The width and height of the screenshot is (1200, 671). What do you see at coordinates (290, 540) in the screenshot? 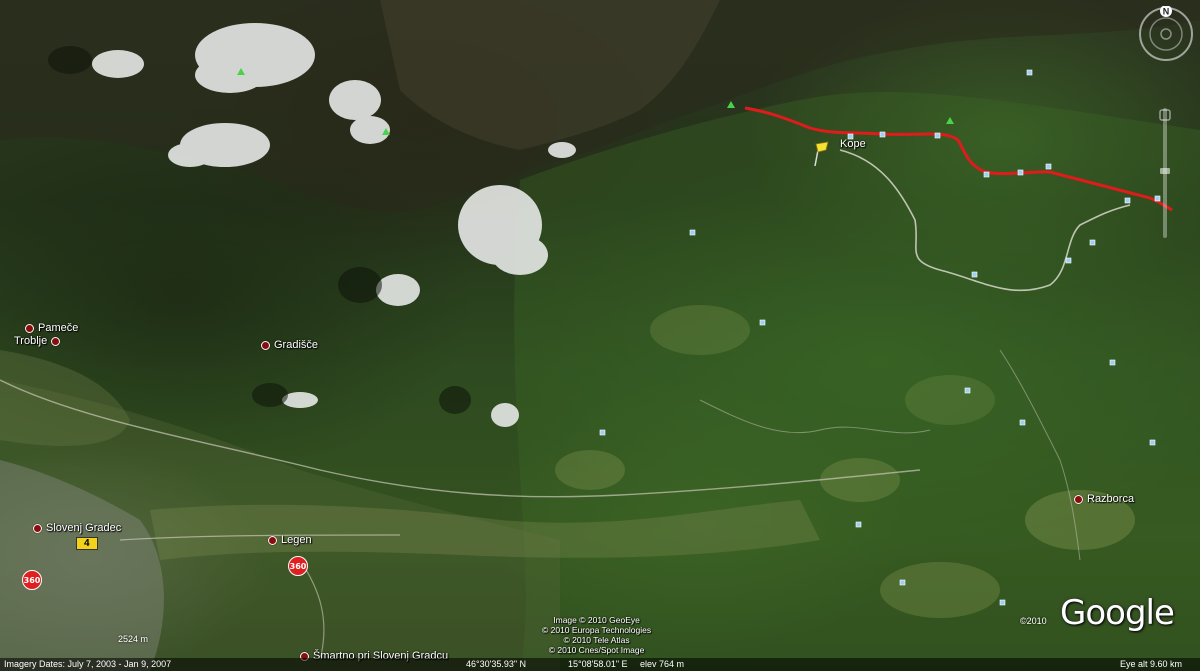
I see `place-label-legen: Legen` at bounding box center [290, 540].